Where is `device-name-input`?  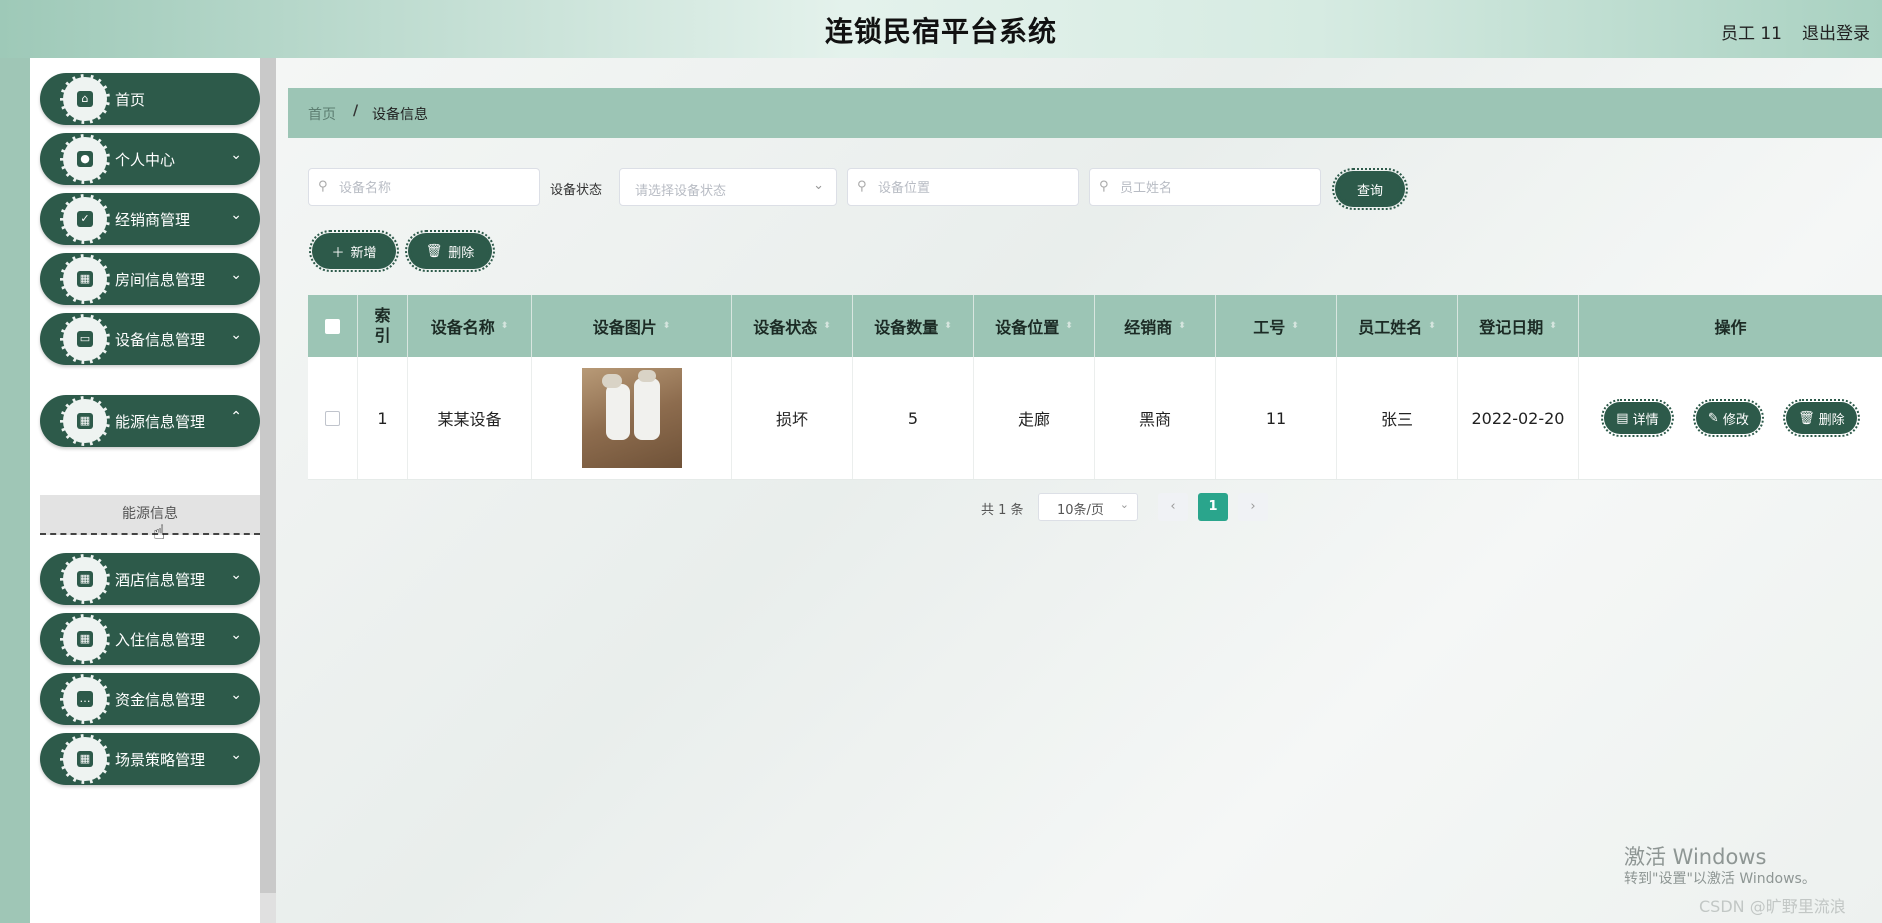 device-name-input is located at coordinates (434, 188).